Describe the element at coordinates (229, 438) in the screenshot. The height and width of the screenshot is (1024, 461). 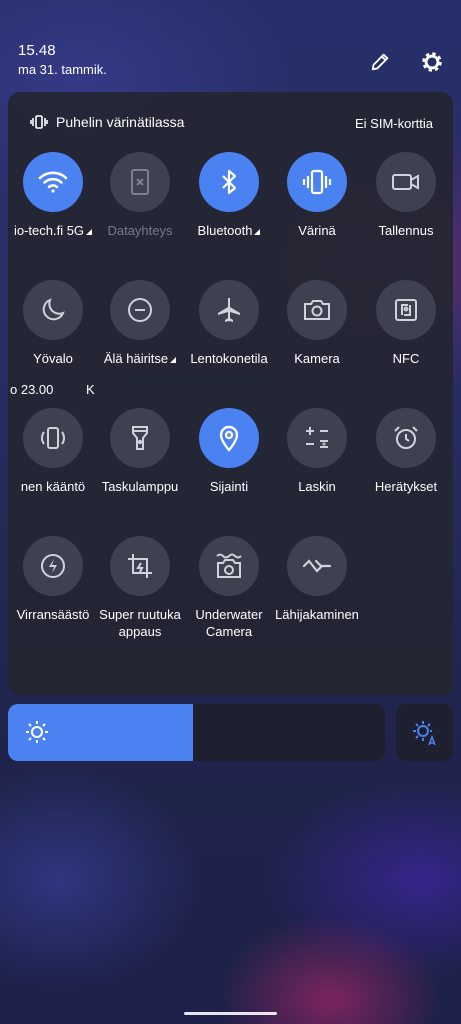
I see `location-icon` at that location.